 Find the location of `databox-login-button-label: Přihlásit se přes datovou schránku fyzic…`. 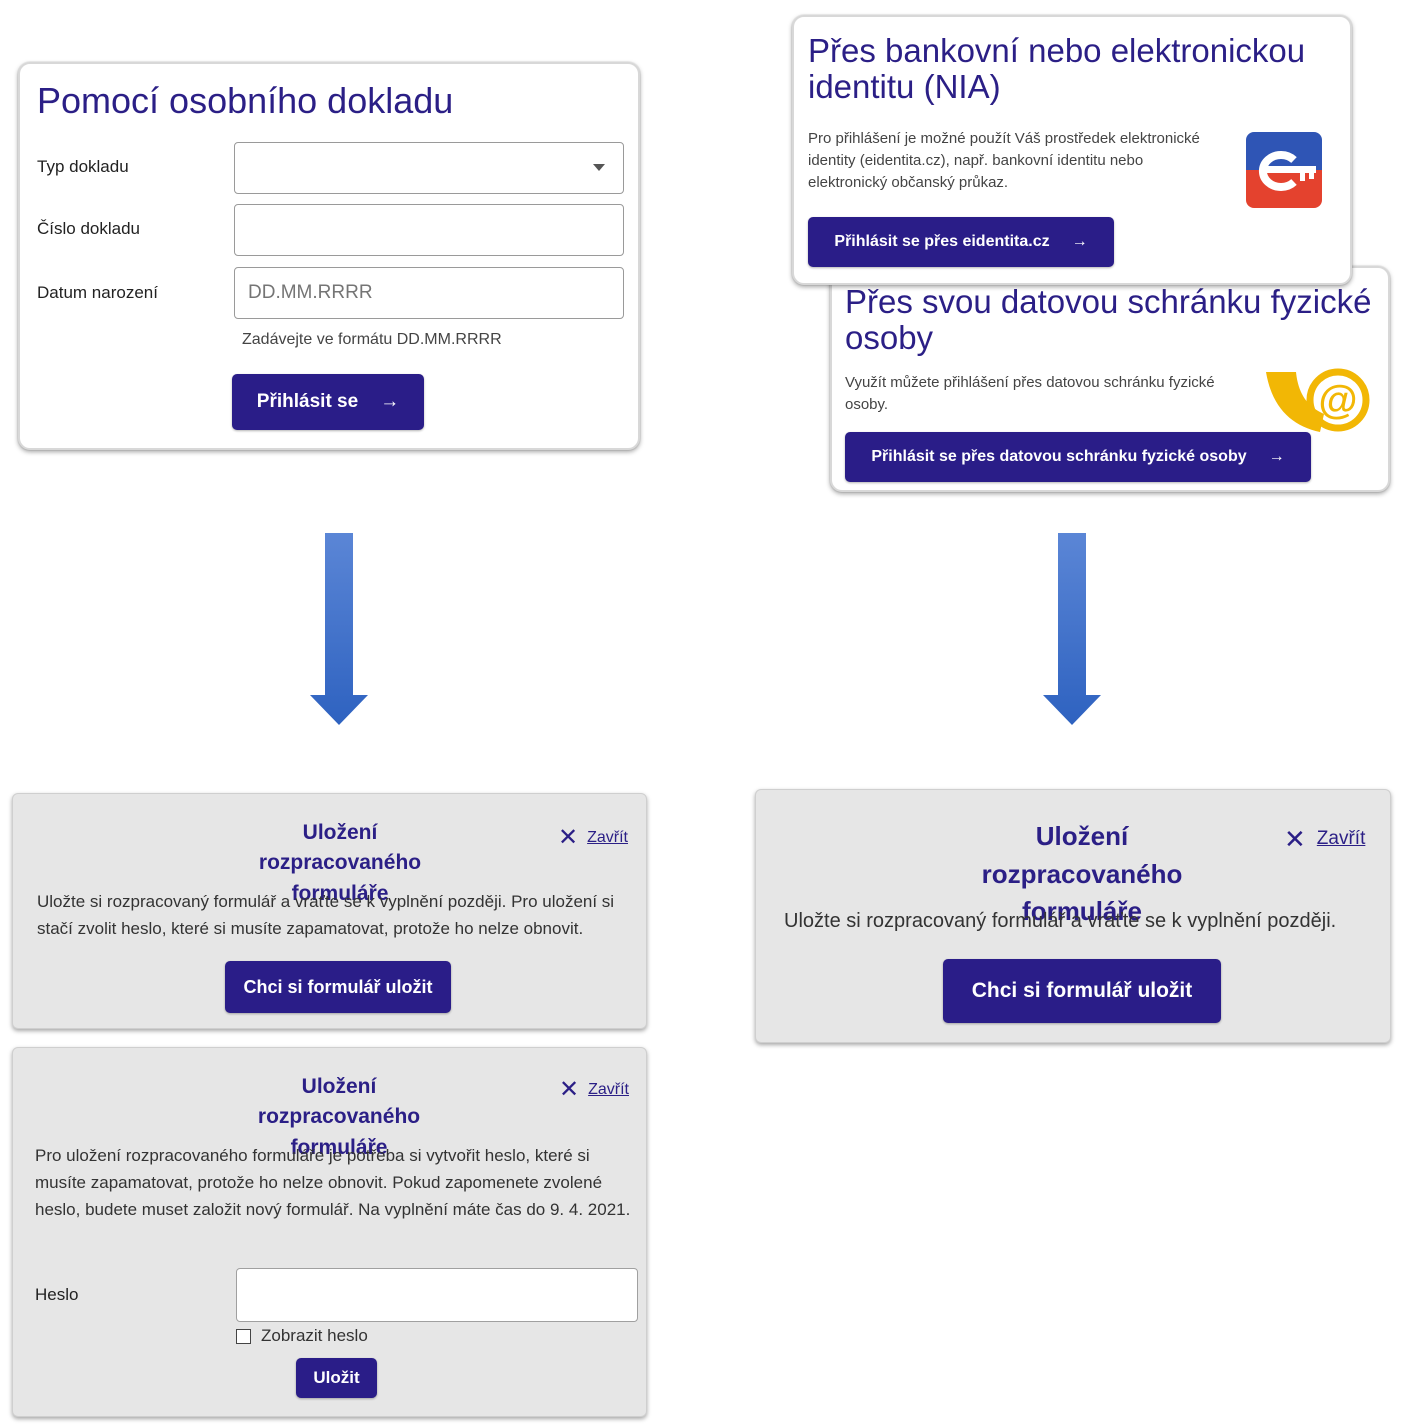

databox-login-button-label: Přihlásit se přes datovou schránku fyzic… is located at coordinates (1059, 456).